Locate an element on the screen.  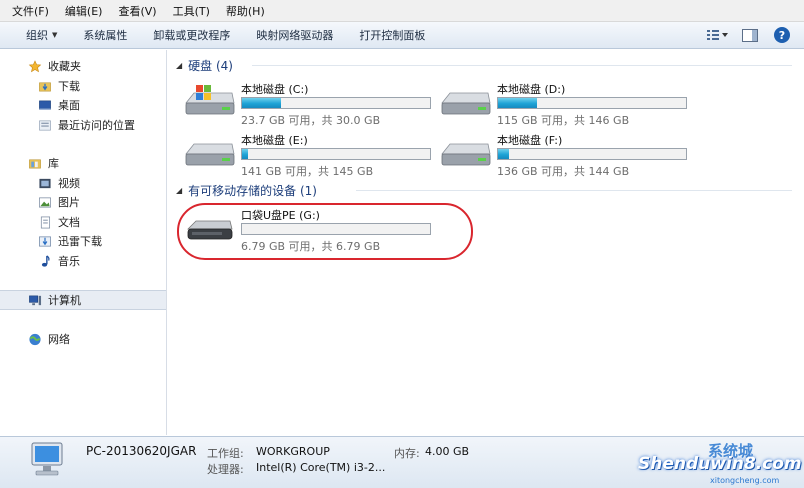
nav-documents: 文档 is located at coordinates (83, 222).